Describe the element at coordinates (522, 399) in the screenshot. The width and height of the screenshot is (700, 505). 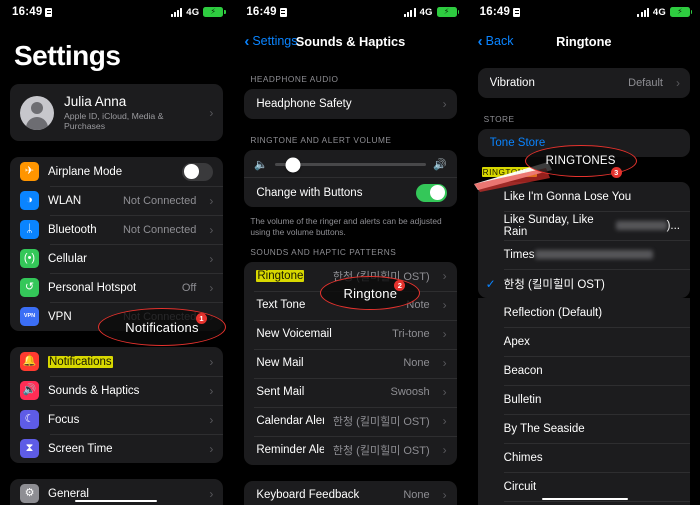
I see `ringtone-label: Bulletin` at that location.